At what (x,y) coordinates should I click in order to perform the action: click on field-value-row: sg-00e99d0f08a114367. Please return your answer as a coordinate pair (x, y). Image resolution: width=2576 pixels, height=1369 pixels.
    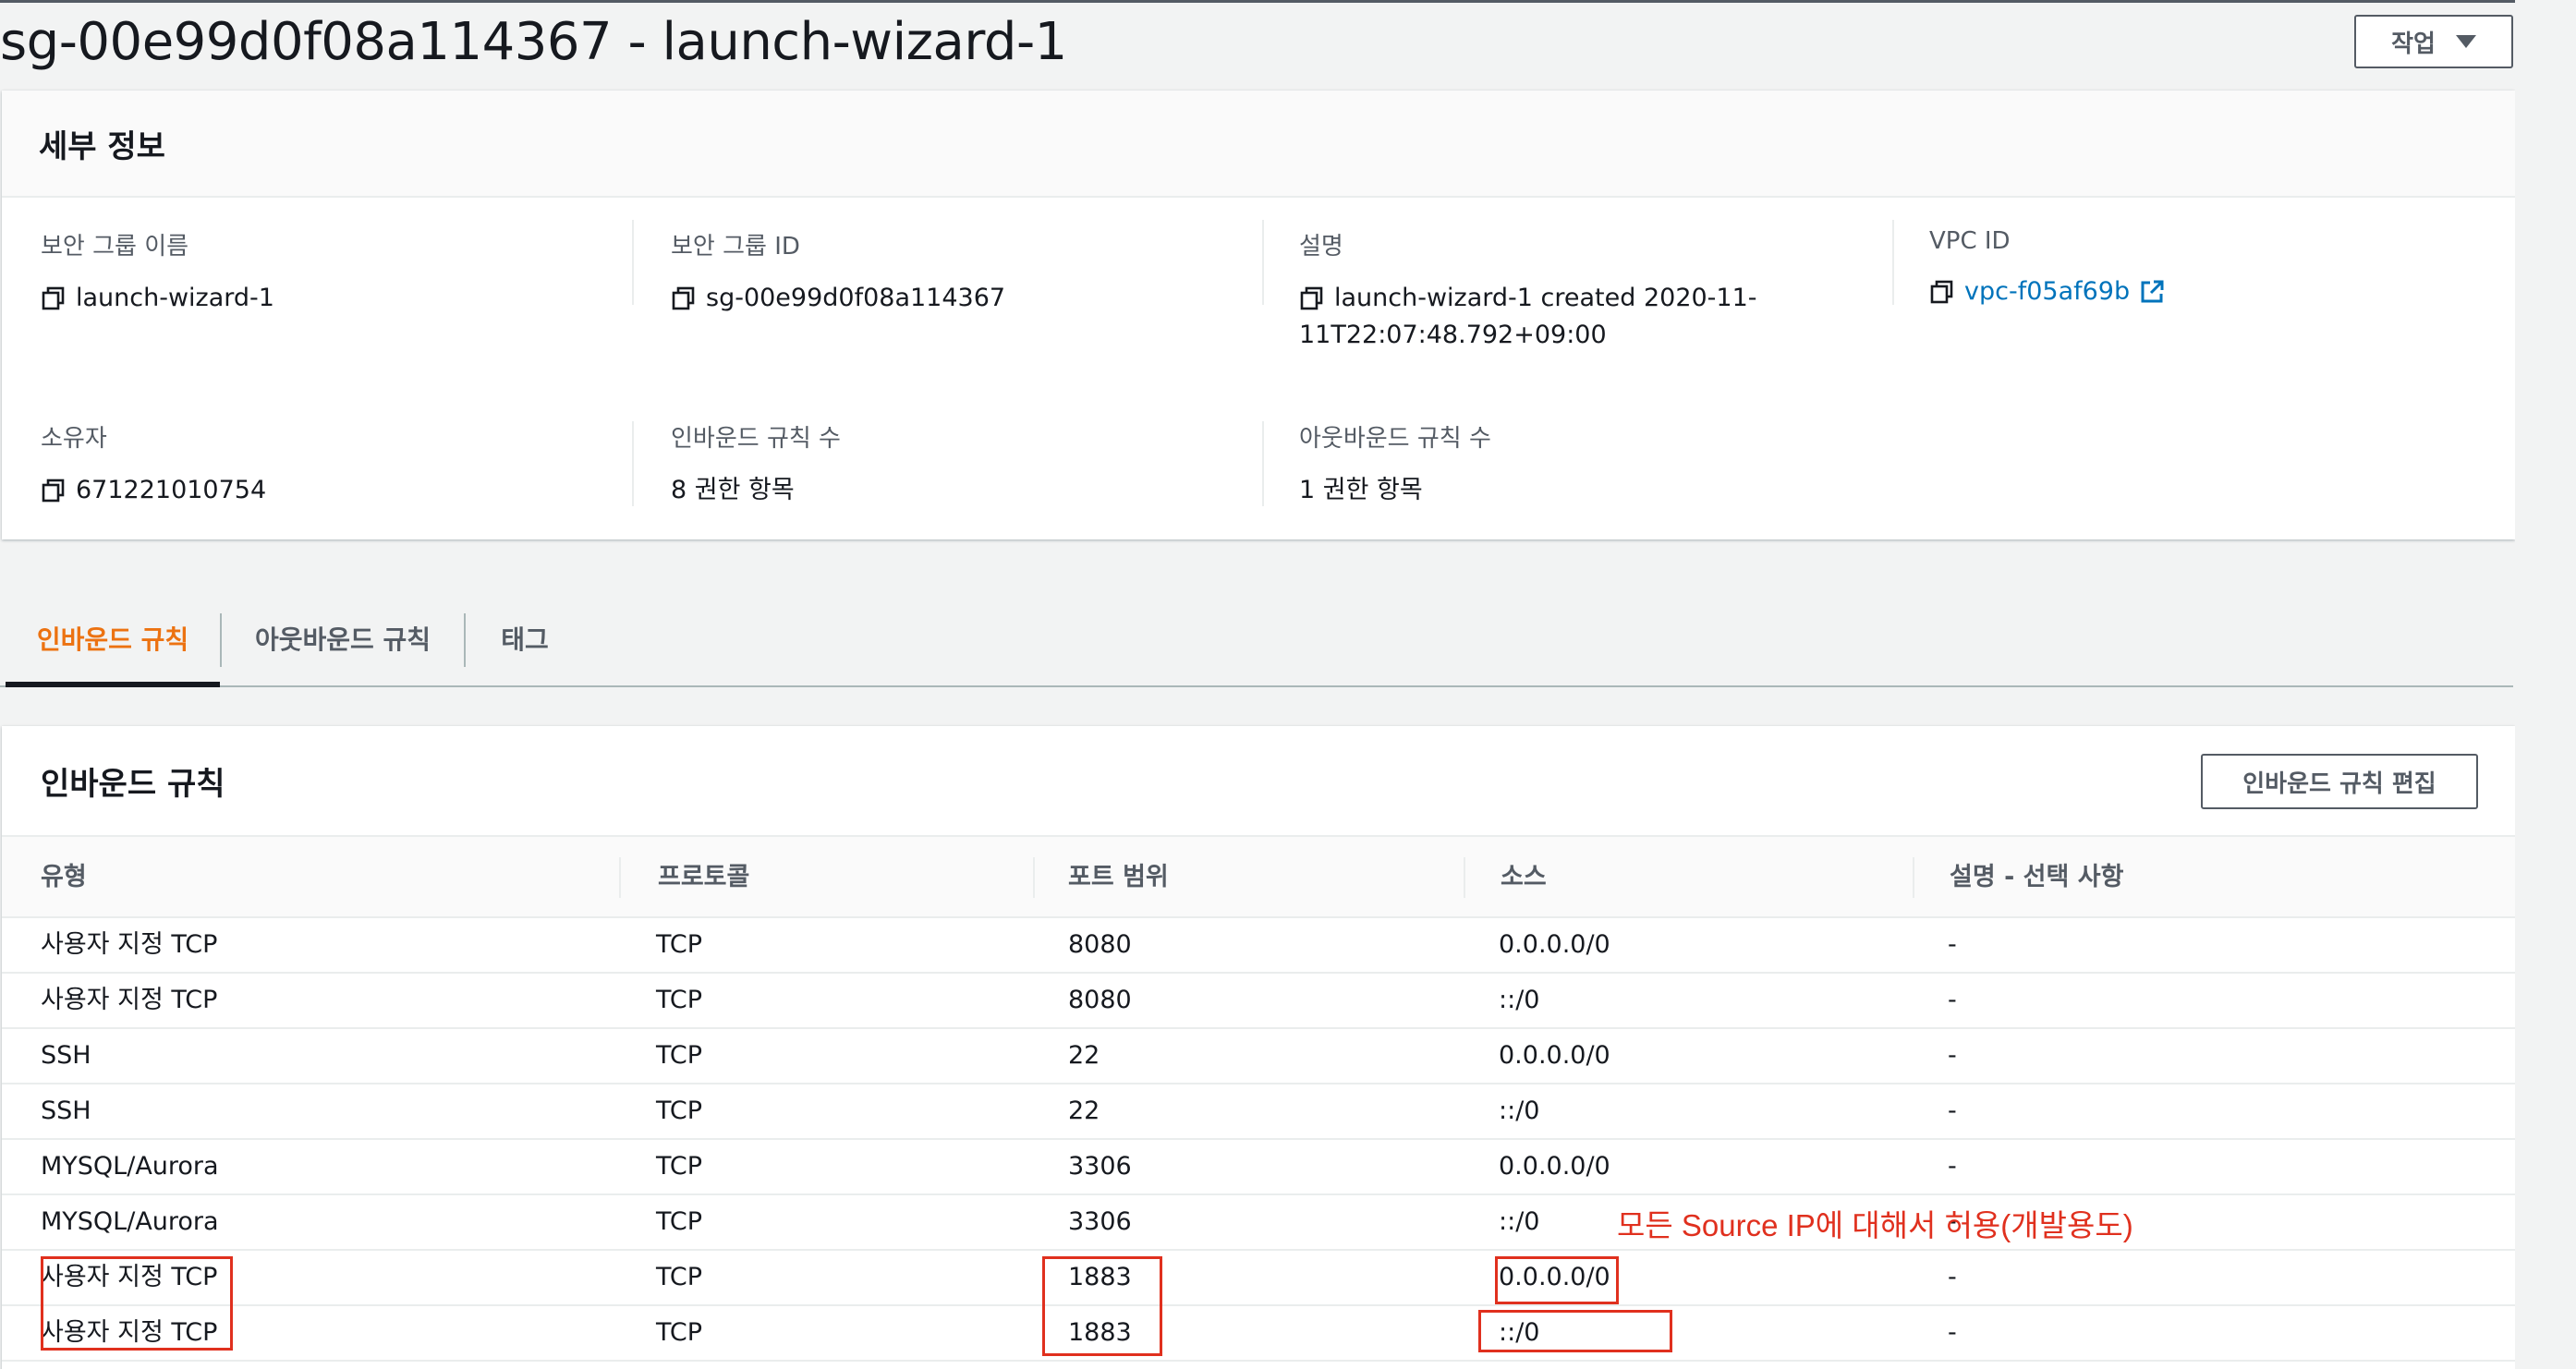
    Looking at the image, I should click on (838, 298).